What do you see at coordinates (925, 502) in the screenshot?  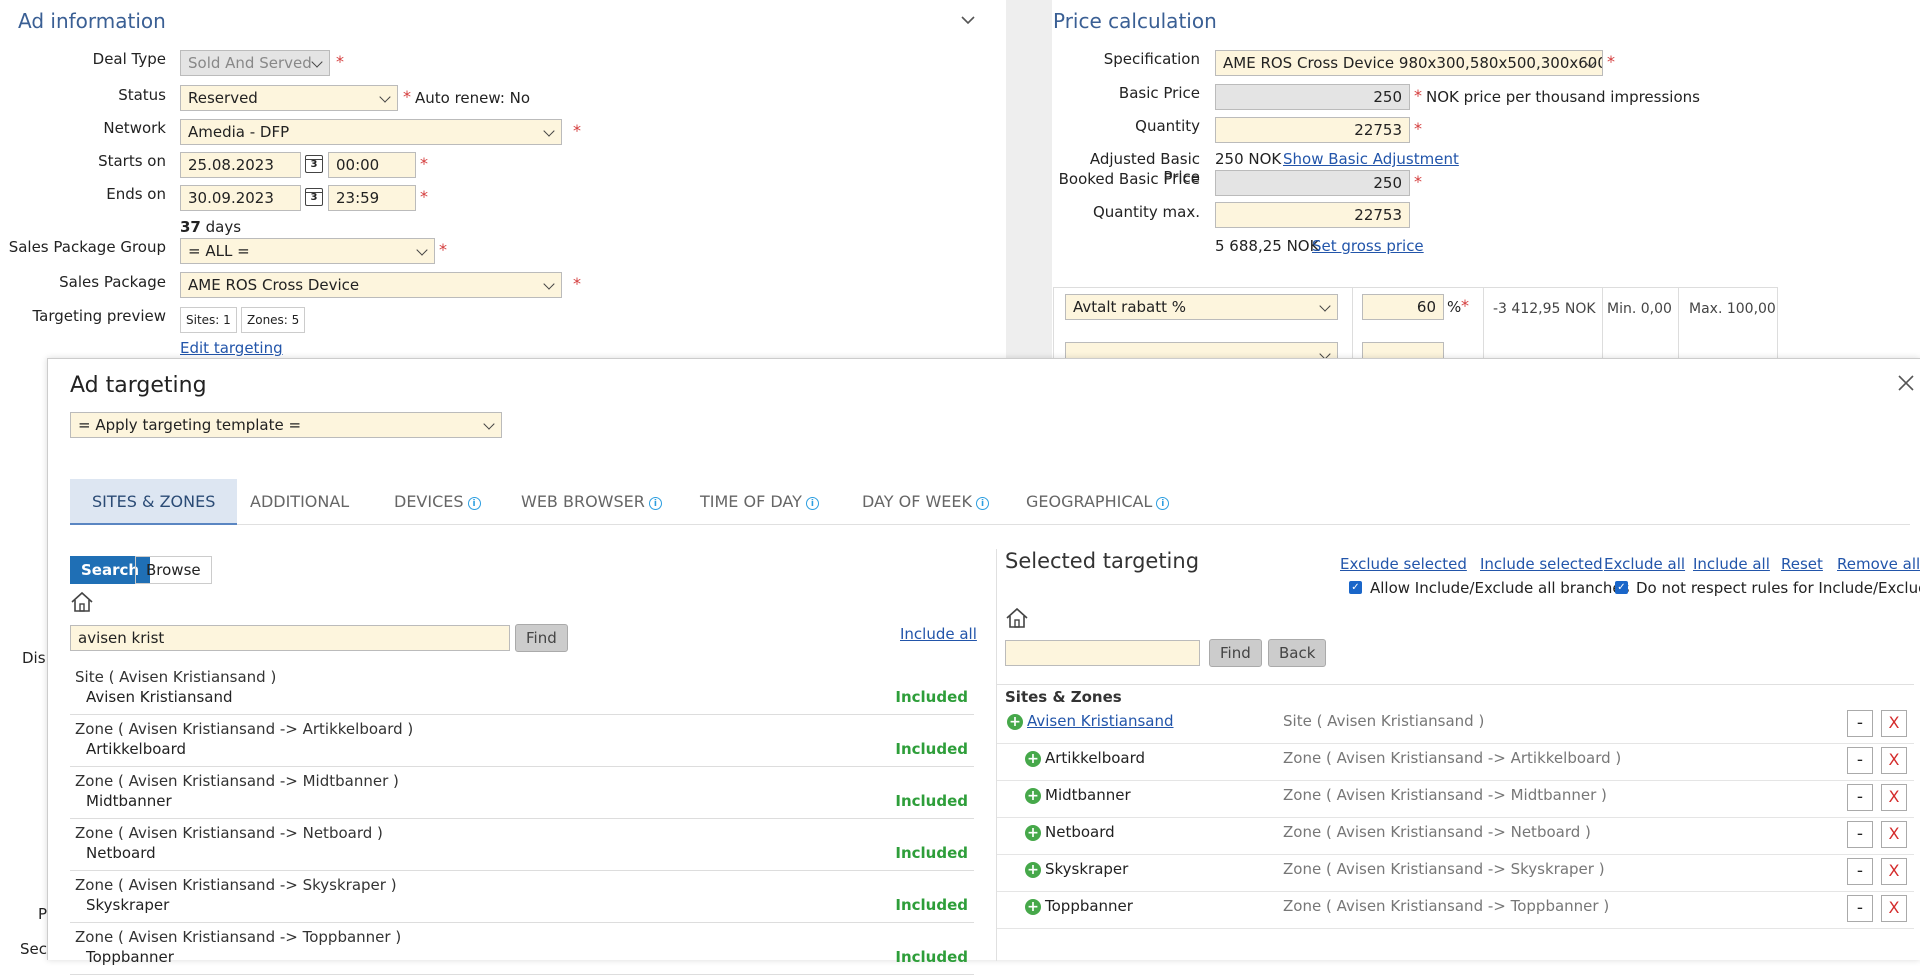 I see `tab-day-of-week: DAY OF WEEK i` at bounding box center [925, 502].